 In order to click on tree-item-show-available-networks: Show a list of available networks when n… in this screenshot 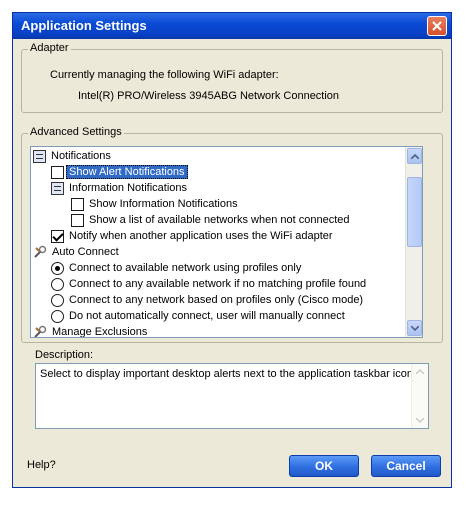, I will do `click(210, 220)`.